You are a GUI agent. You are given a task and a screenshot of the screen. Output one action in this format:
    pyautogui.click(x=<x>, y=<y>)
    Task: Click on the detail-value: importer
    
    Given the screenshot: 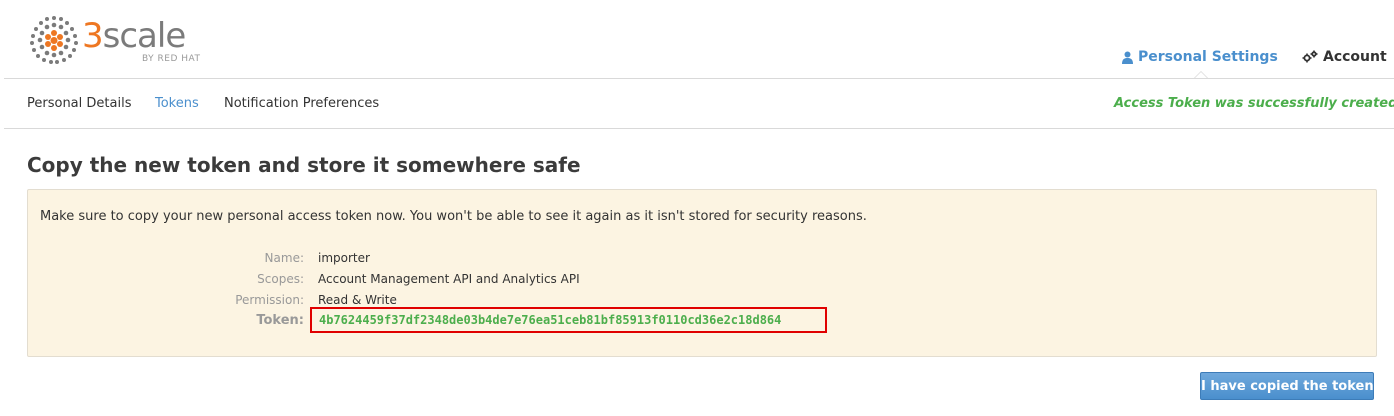 What is the action you would take?
    pyautogui.click(x=344, y=258)
    